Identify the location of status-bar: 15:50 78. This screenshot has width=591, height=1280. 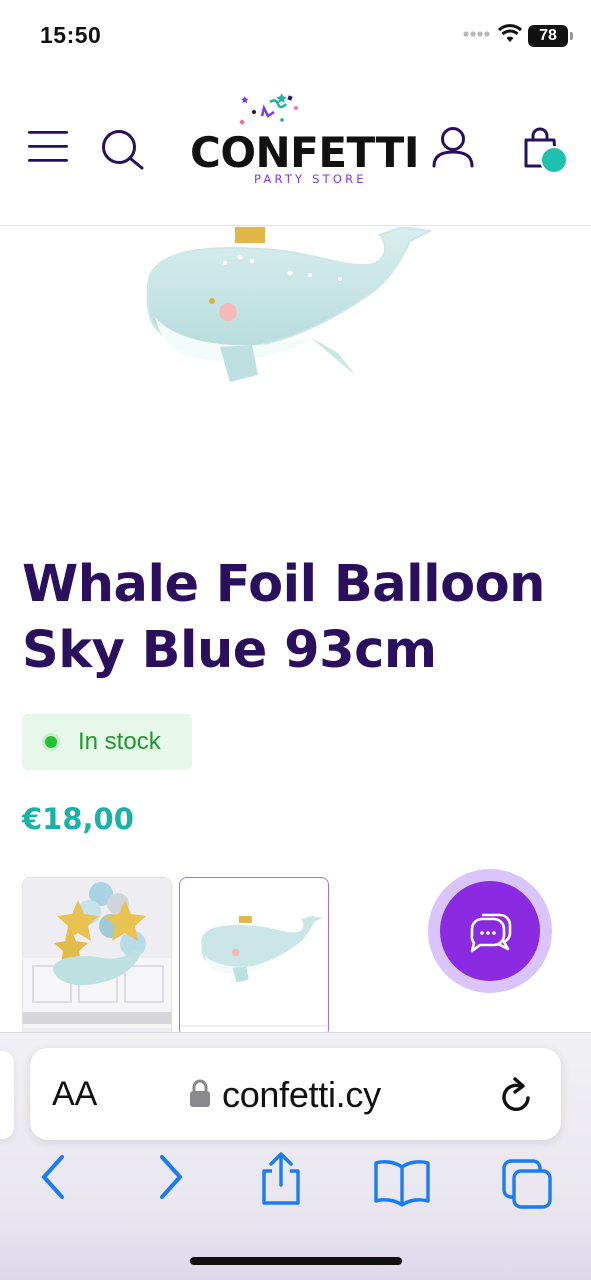
(295, 35).